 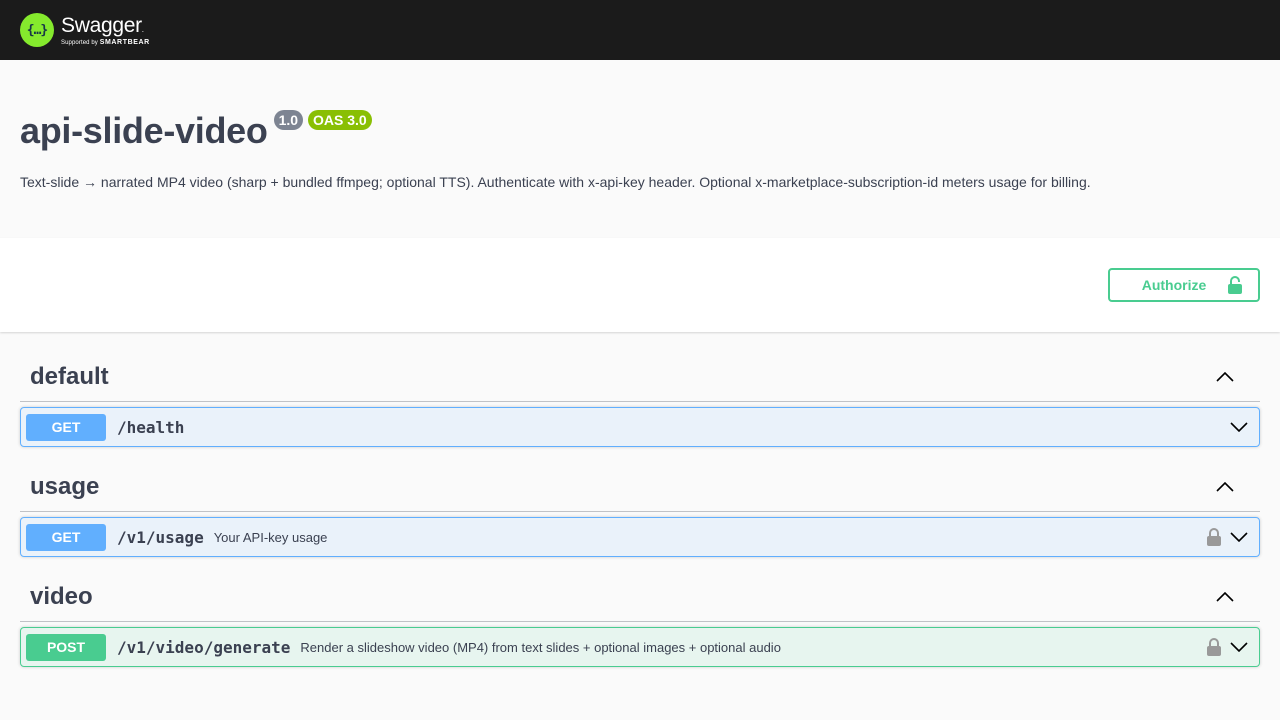 What do you see at coordinates (61, 596) in the screenshot?
I see `tag-name: video` at bounding box center [61, 596].